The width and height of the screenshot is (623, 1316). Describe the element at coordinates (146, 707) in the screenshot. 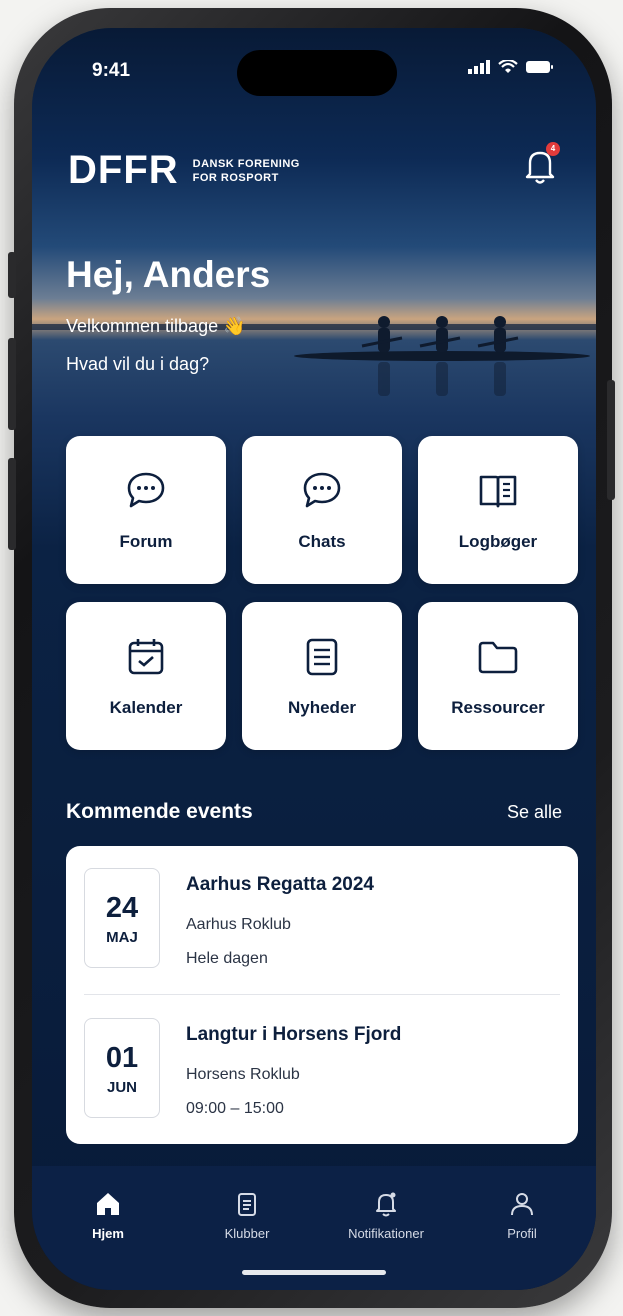

I see `tile-label: Kalender` at that location.